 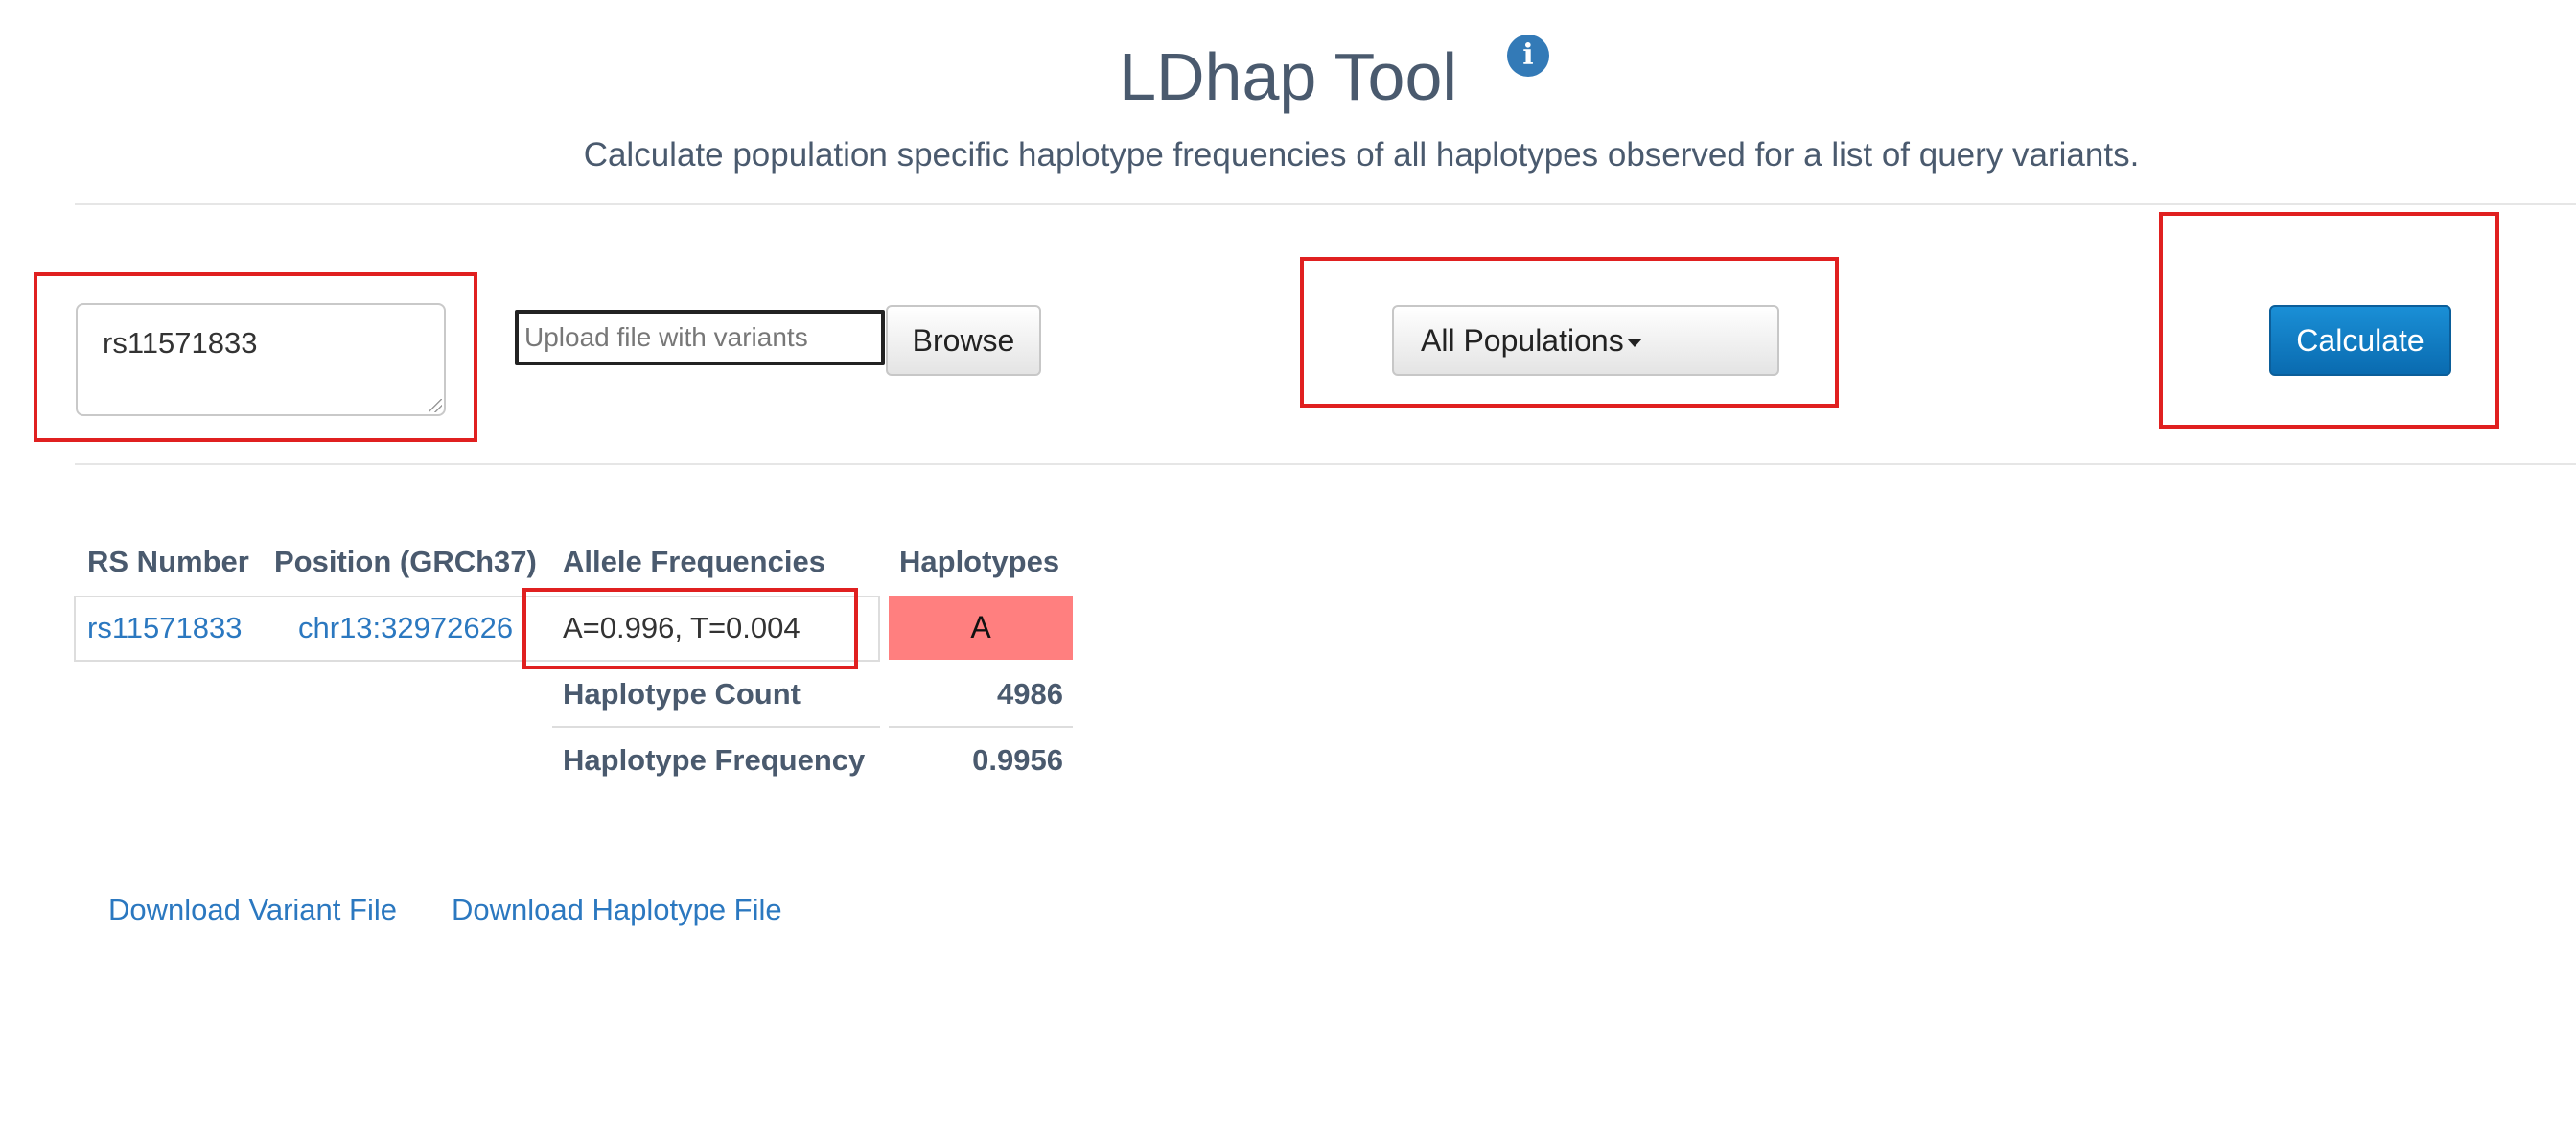 I want to click on caret-down-icon, so click(x=1634, y=342).